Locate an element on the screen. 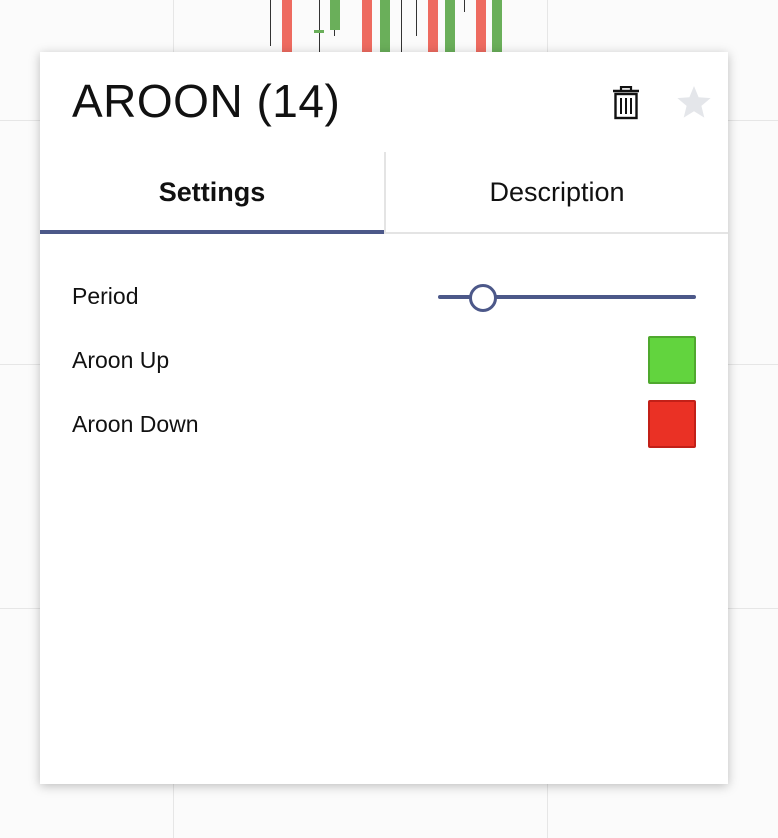 Image resolution: width=778 pixels, height=838 pixels. indicator-title: AROON (14) is located at coordinates (206, 101).